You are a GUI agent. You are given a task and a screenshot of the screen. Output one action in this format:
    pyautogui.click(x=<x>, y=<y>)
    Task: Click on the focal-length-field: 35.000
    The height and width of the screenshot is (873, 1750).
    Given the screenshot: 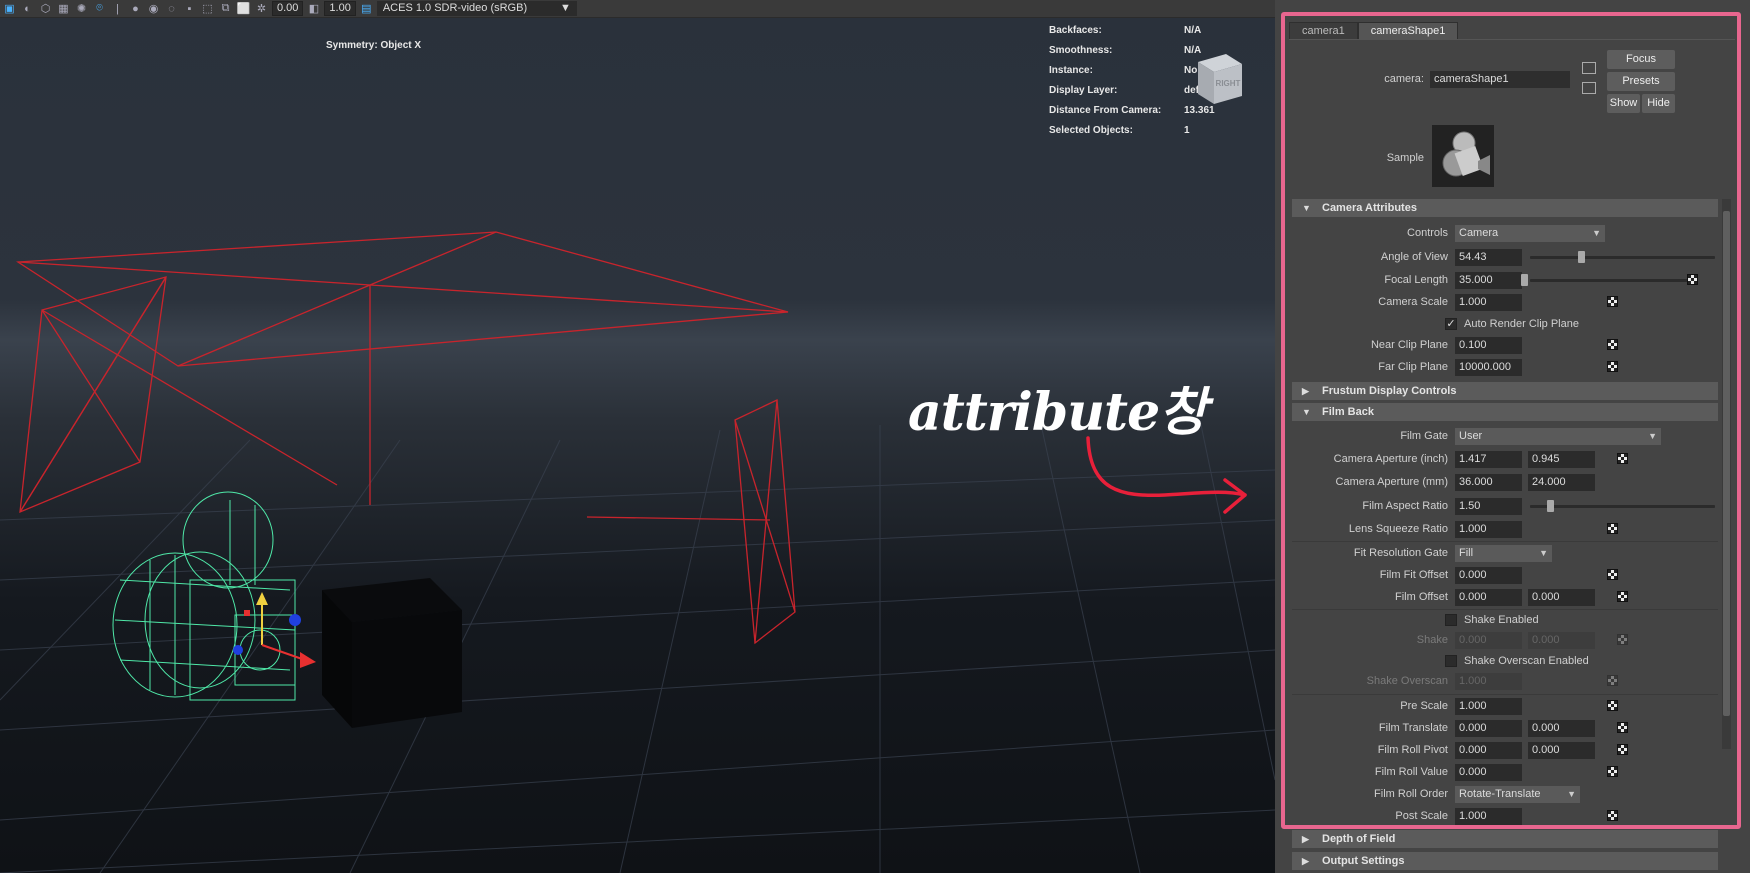 What is the action you would take?
    pyautogui.click(x=1488, y=280)
    